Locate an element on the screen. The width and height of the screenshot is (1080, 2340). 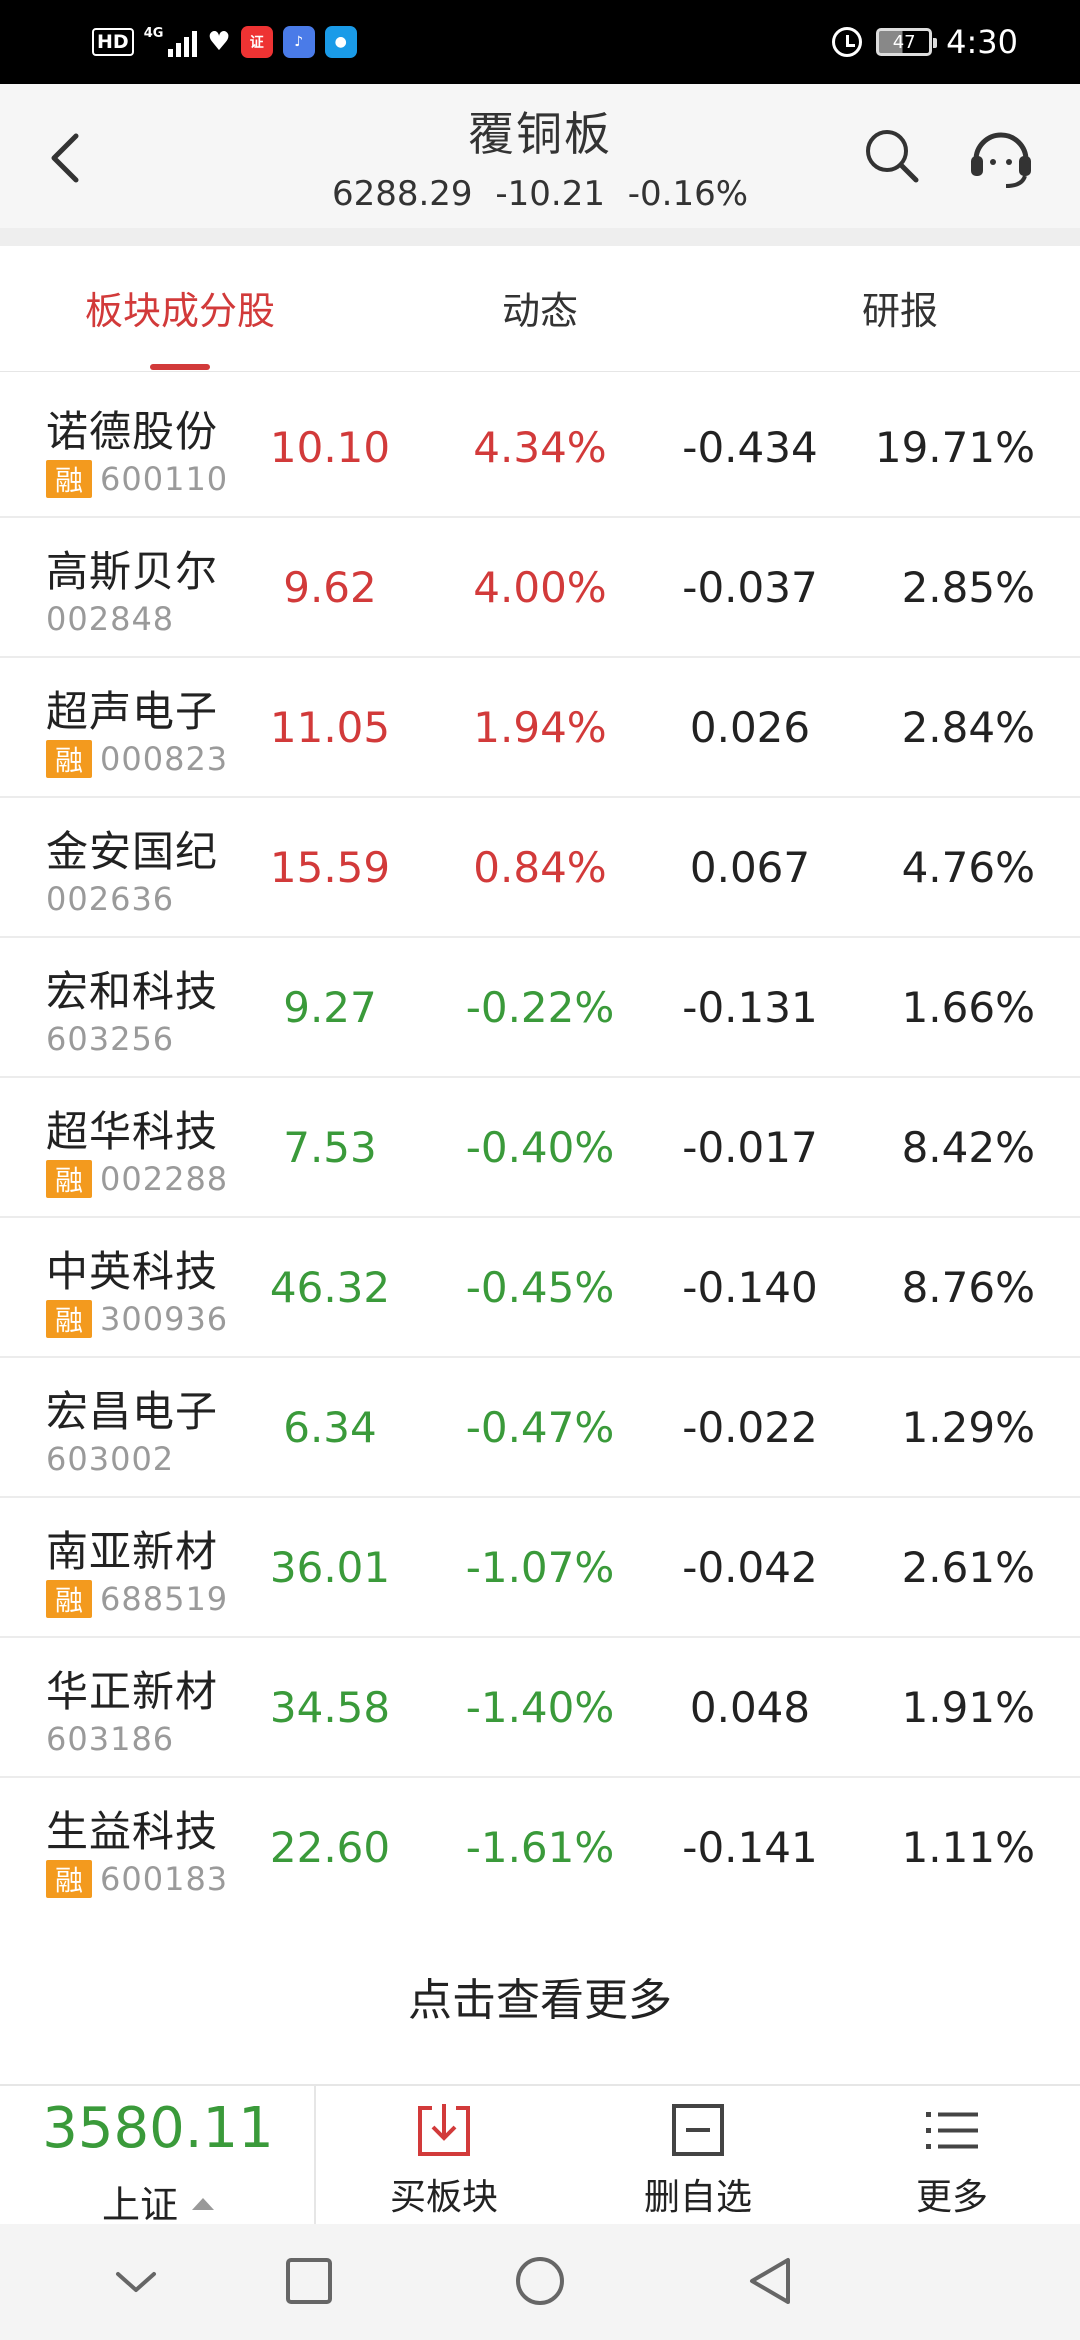
stock-code-line: 002636 is located at coordinates (110, 899).